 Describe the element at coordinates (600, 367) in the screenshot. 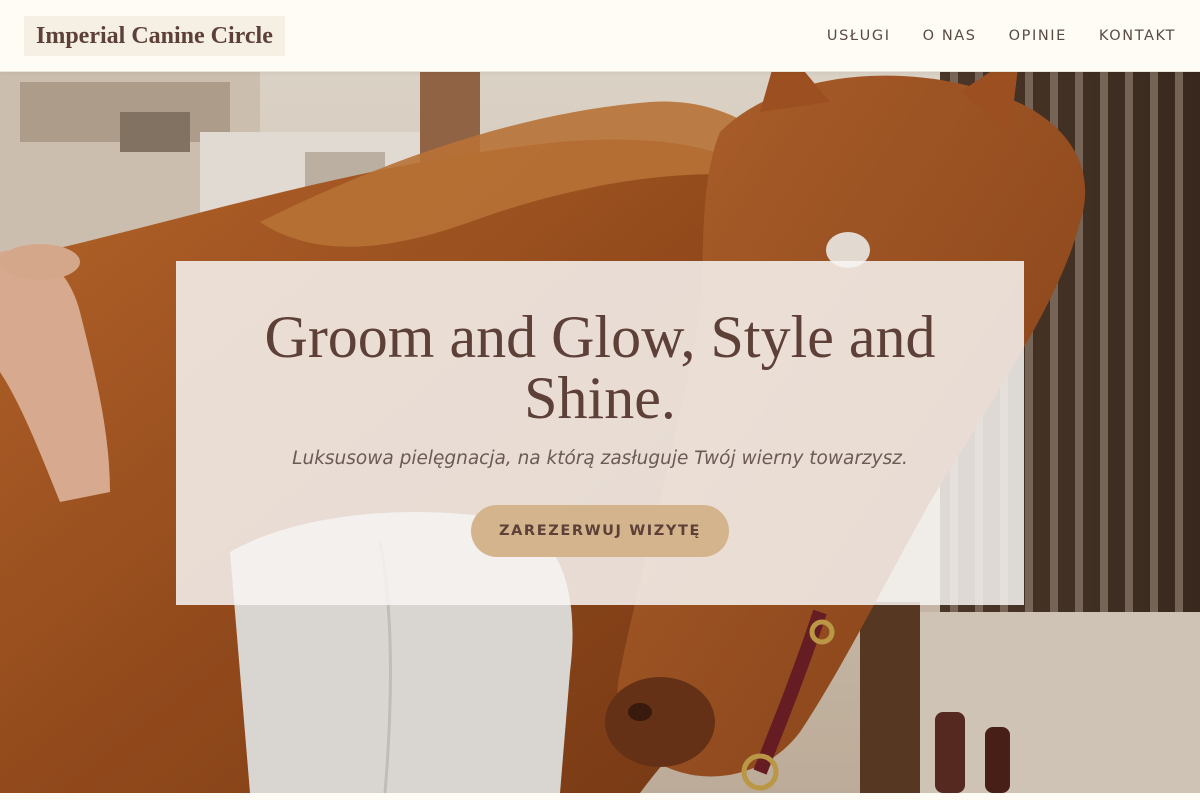

I see `hero-title: Groom and Glow, Style and Shine.` at that location.